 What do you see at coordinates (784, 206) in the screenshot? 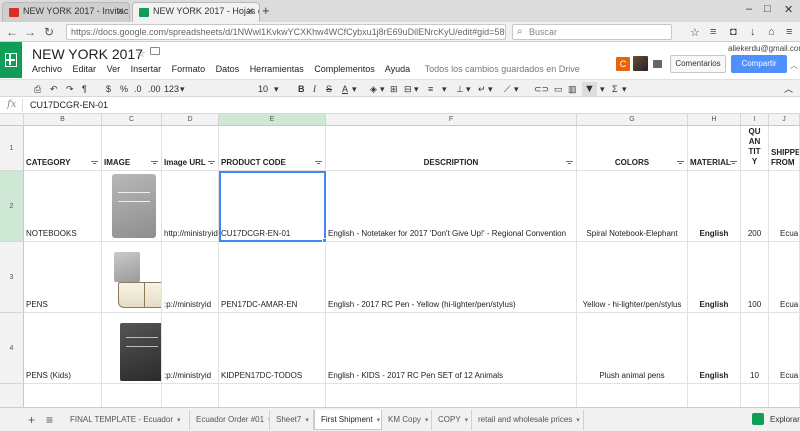
I see `table-cell: Ecua` at bounding box center [784, 206].